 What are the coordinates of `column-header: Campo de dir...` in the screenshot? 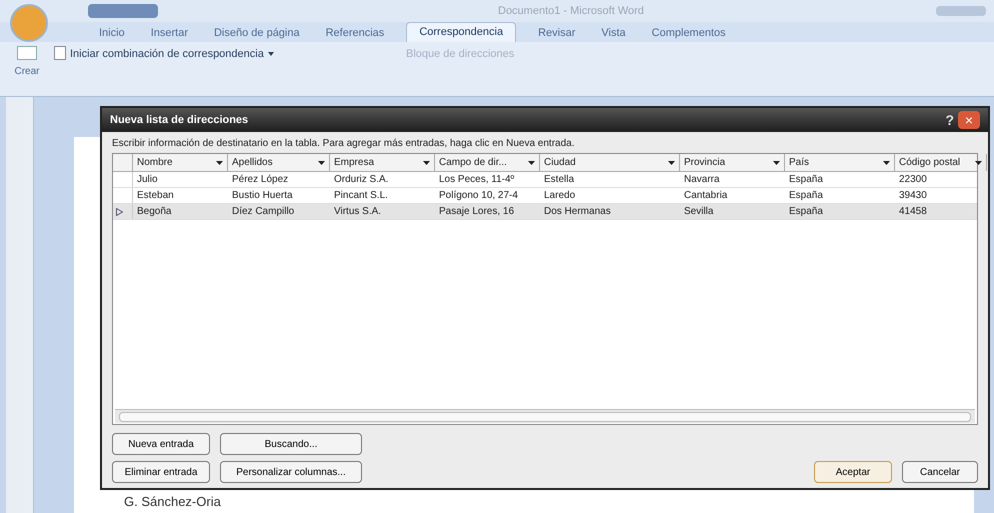 It's located at (487, 162).